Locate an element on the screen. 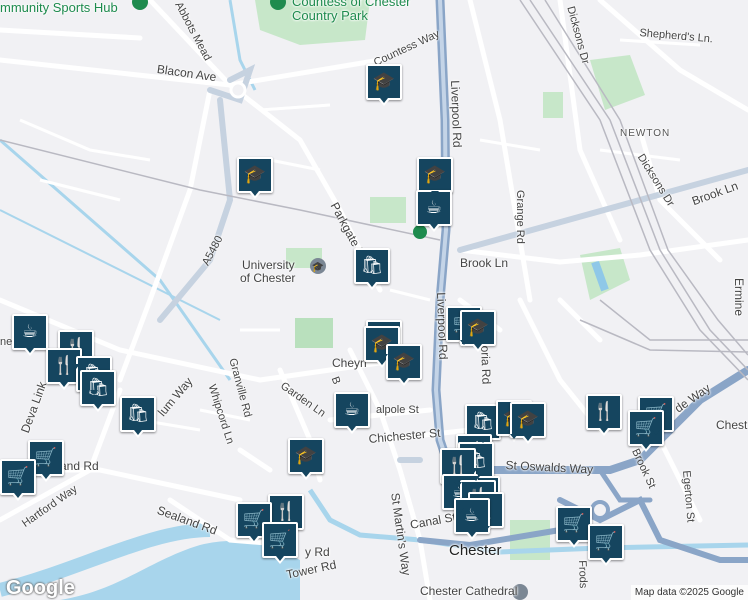 This screenshot has height=600, width=748. road-label-walpole-st: alpole St is located at coordinates (397, 410).